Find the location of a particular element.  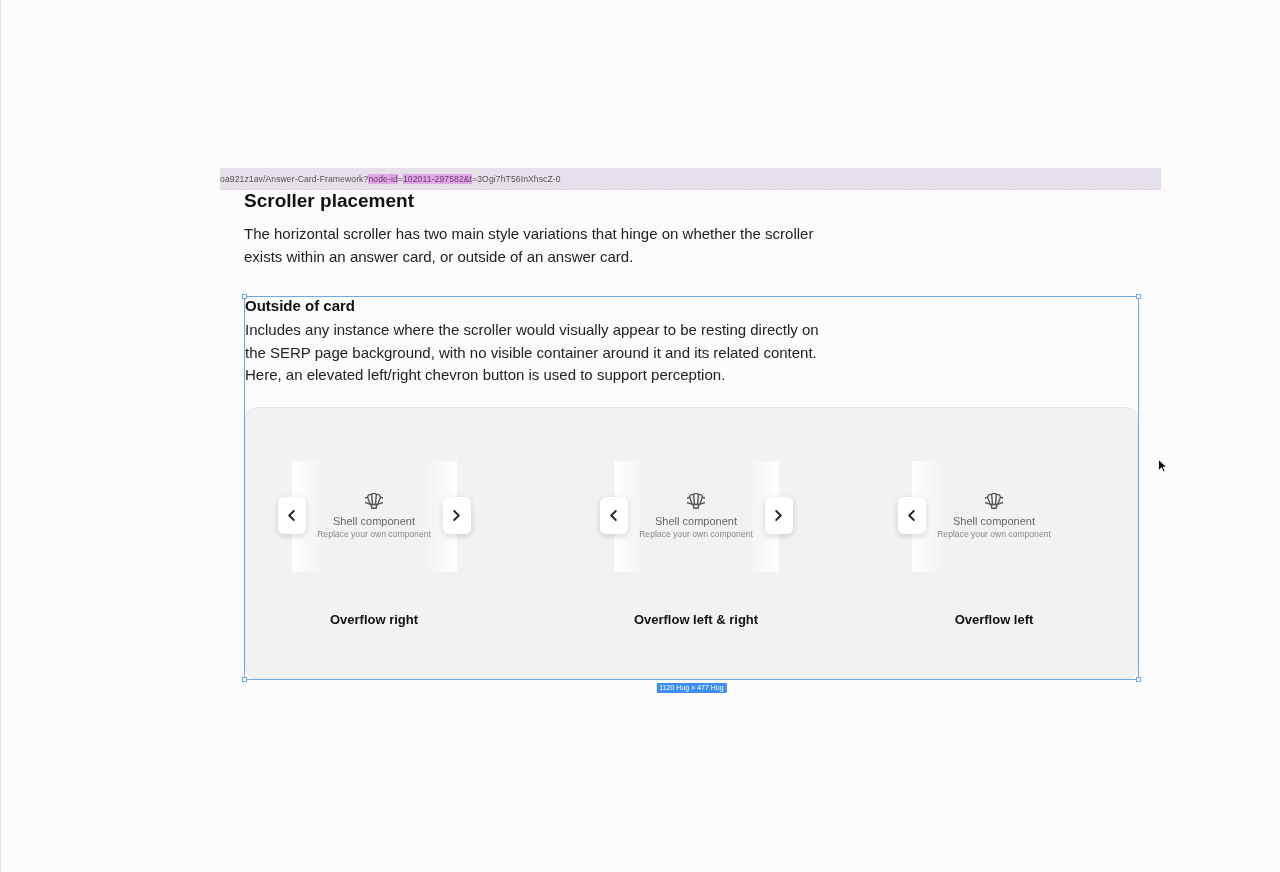

example-label: Overflow left is located at coordinates (994, 619).